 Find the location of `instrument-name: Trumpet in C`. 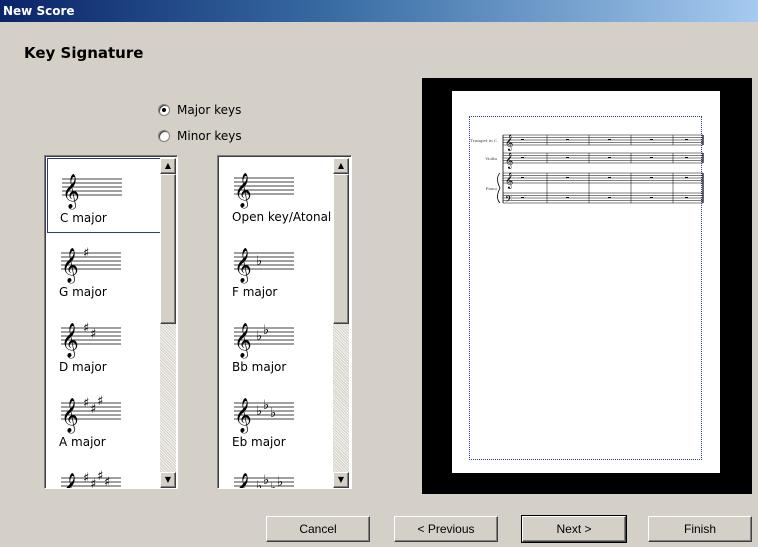

instrument-name: Trumpet in C is located at coordinates (483, 140).